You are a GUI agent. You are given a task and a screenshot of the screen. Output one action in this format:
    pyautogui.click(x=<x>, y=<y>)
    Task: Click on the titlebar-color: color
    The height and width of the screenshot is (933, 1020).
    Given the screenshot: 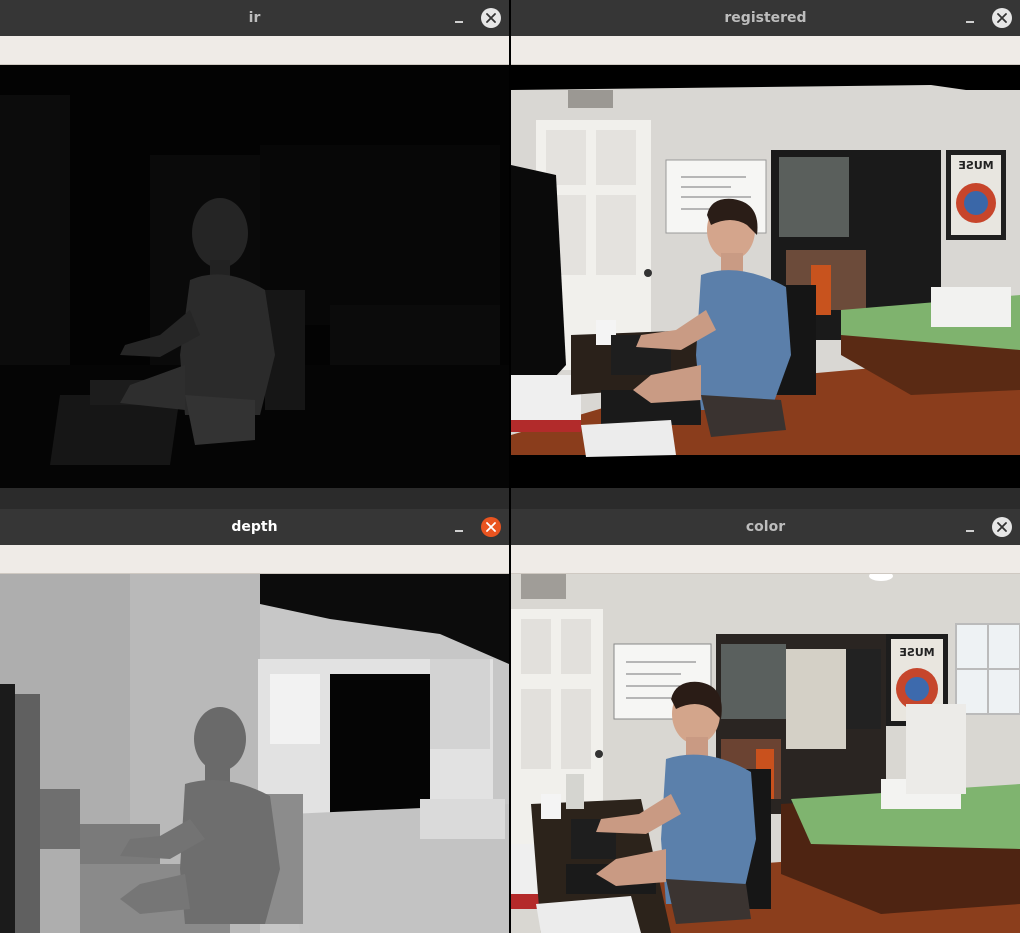 What is the action you would take?
    pyautogui.click(x=765, y=527)
    